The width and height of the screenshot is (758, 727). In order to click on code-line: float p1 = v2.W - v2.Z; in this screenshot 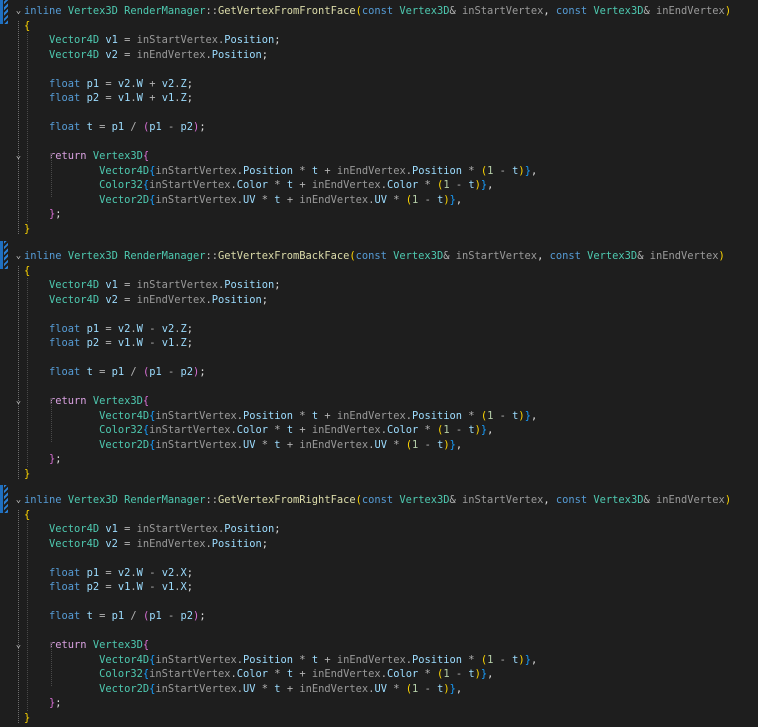, I will do `click(108, 329)`.